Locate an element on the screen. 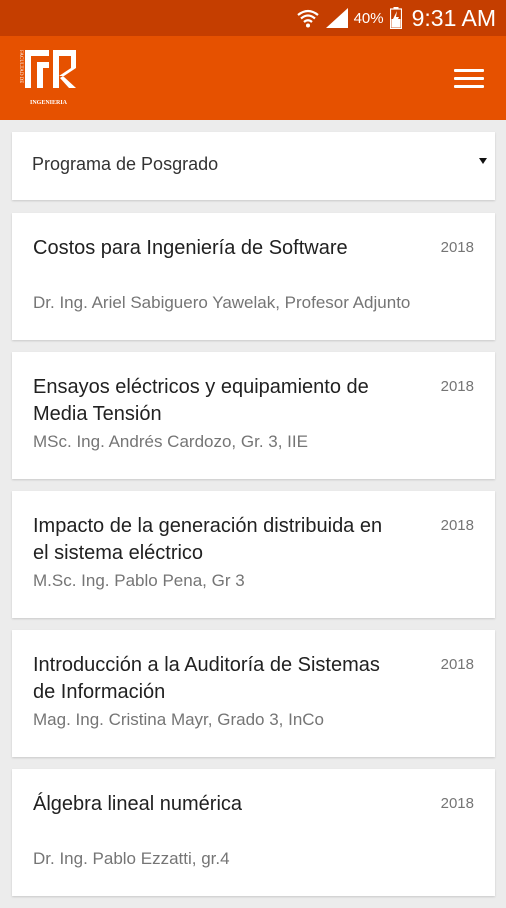 Image resolution: width=506 pixels, height=908 pixels. course-title: Costos para Ingeniería de Software is located at coordinates (190, 248).